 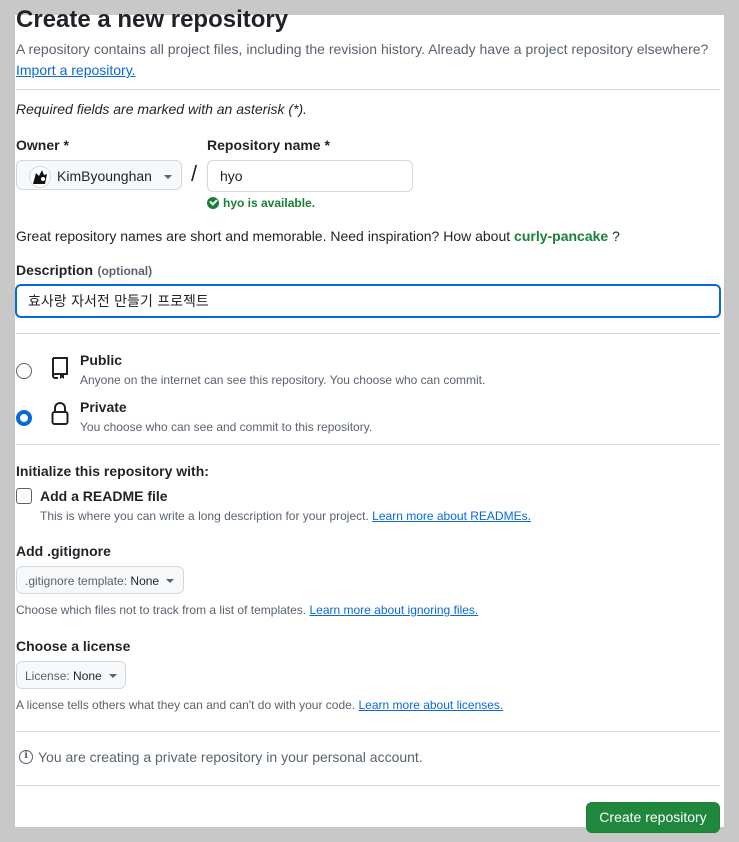 I want to click on visibility-public-radio, so click(x=24, y=371).